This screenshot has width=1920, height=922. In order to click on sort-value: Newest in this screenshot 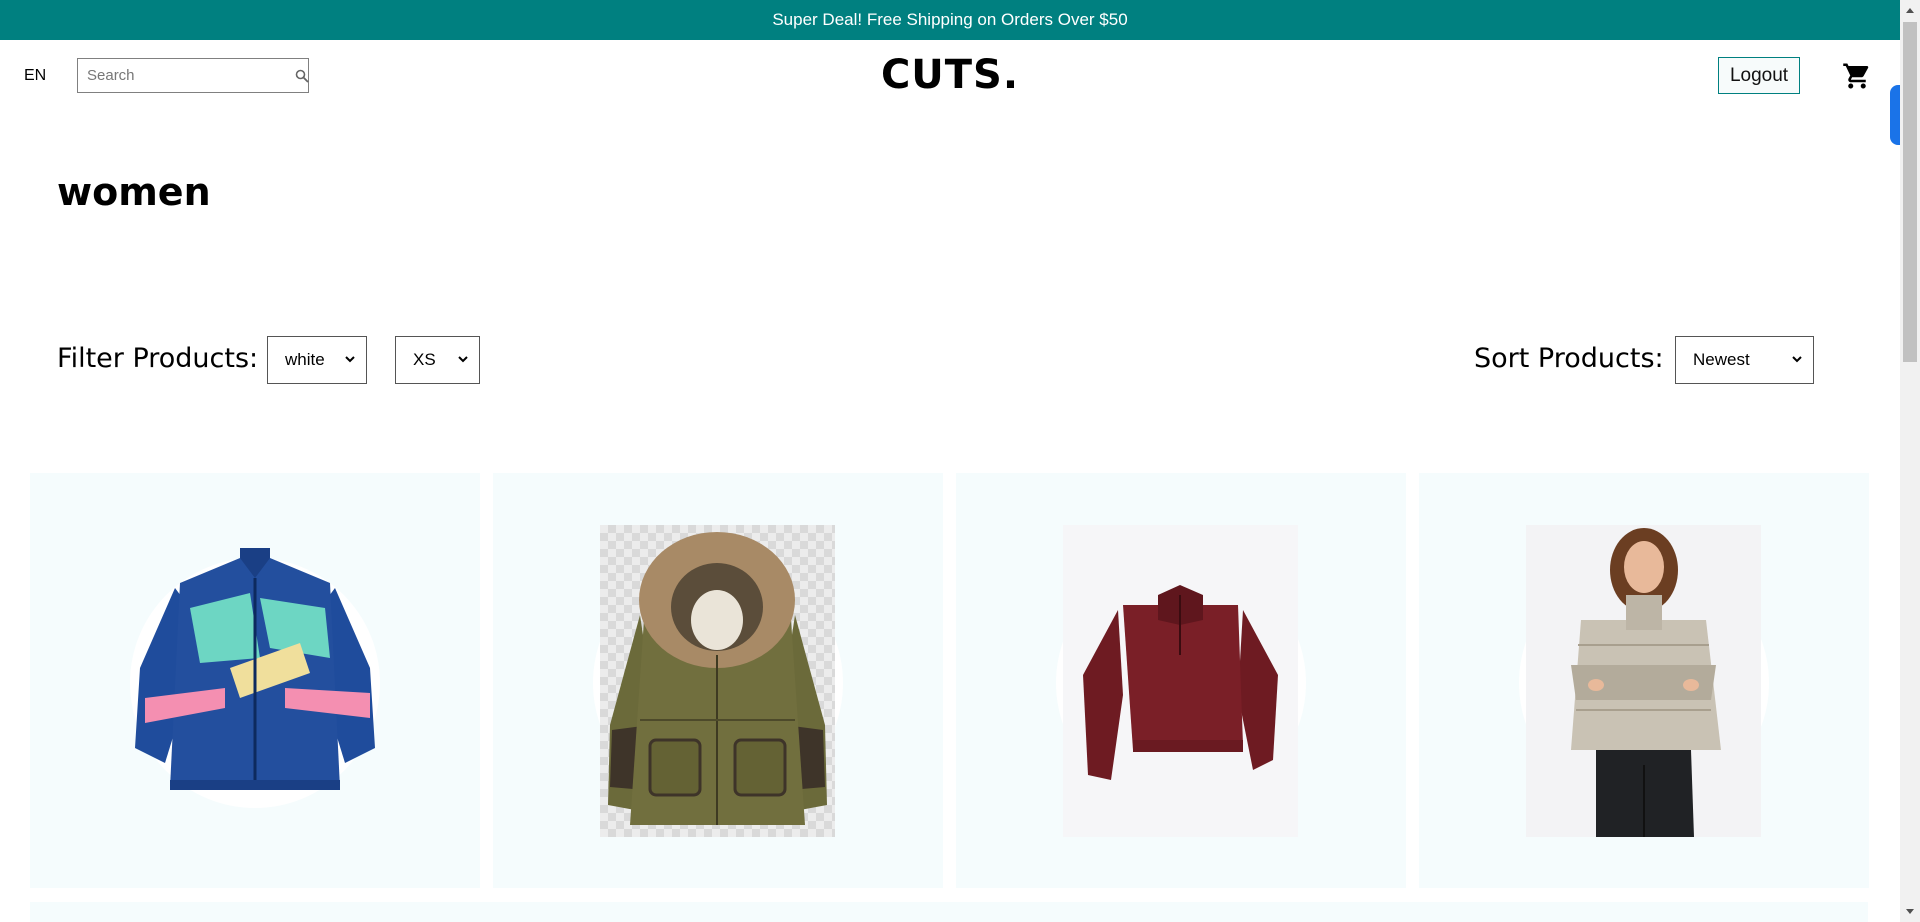, I will do `click(1721, 359)`.